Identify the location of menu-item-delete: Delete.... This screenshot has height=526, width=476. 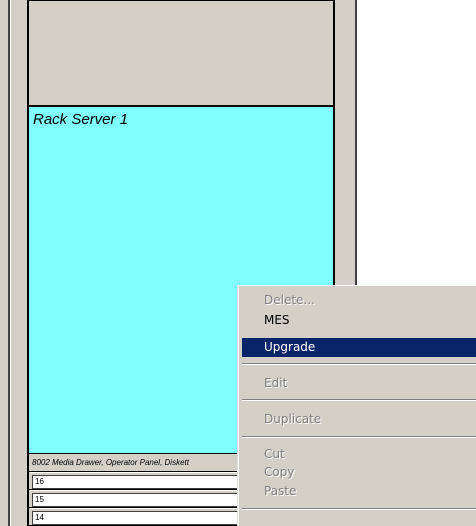
(359, 300).